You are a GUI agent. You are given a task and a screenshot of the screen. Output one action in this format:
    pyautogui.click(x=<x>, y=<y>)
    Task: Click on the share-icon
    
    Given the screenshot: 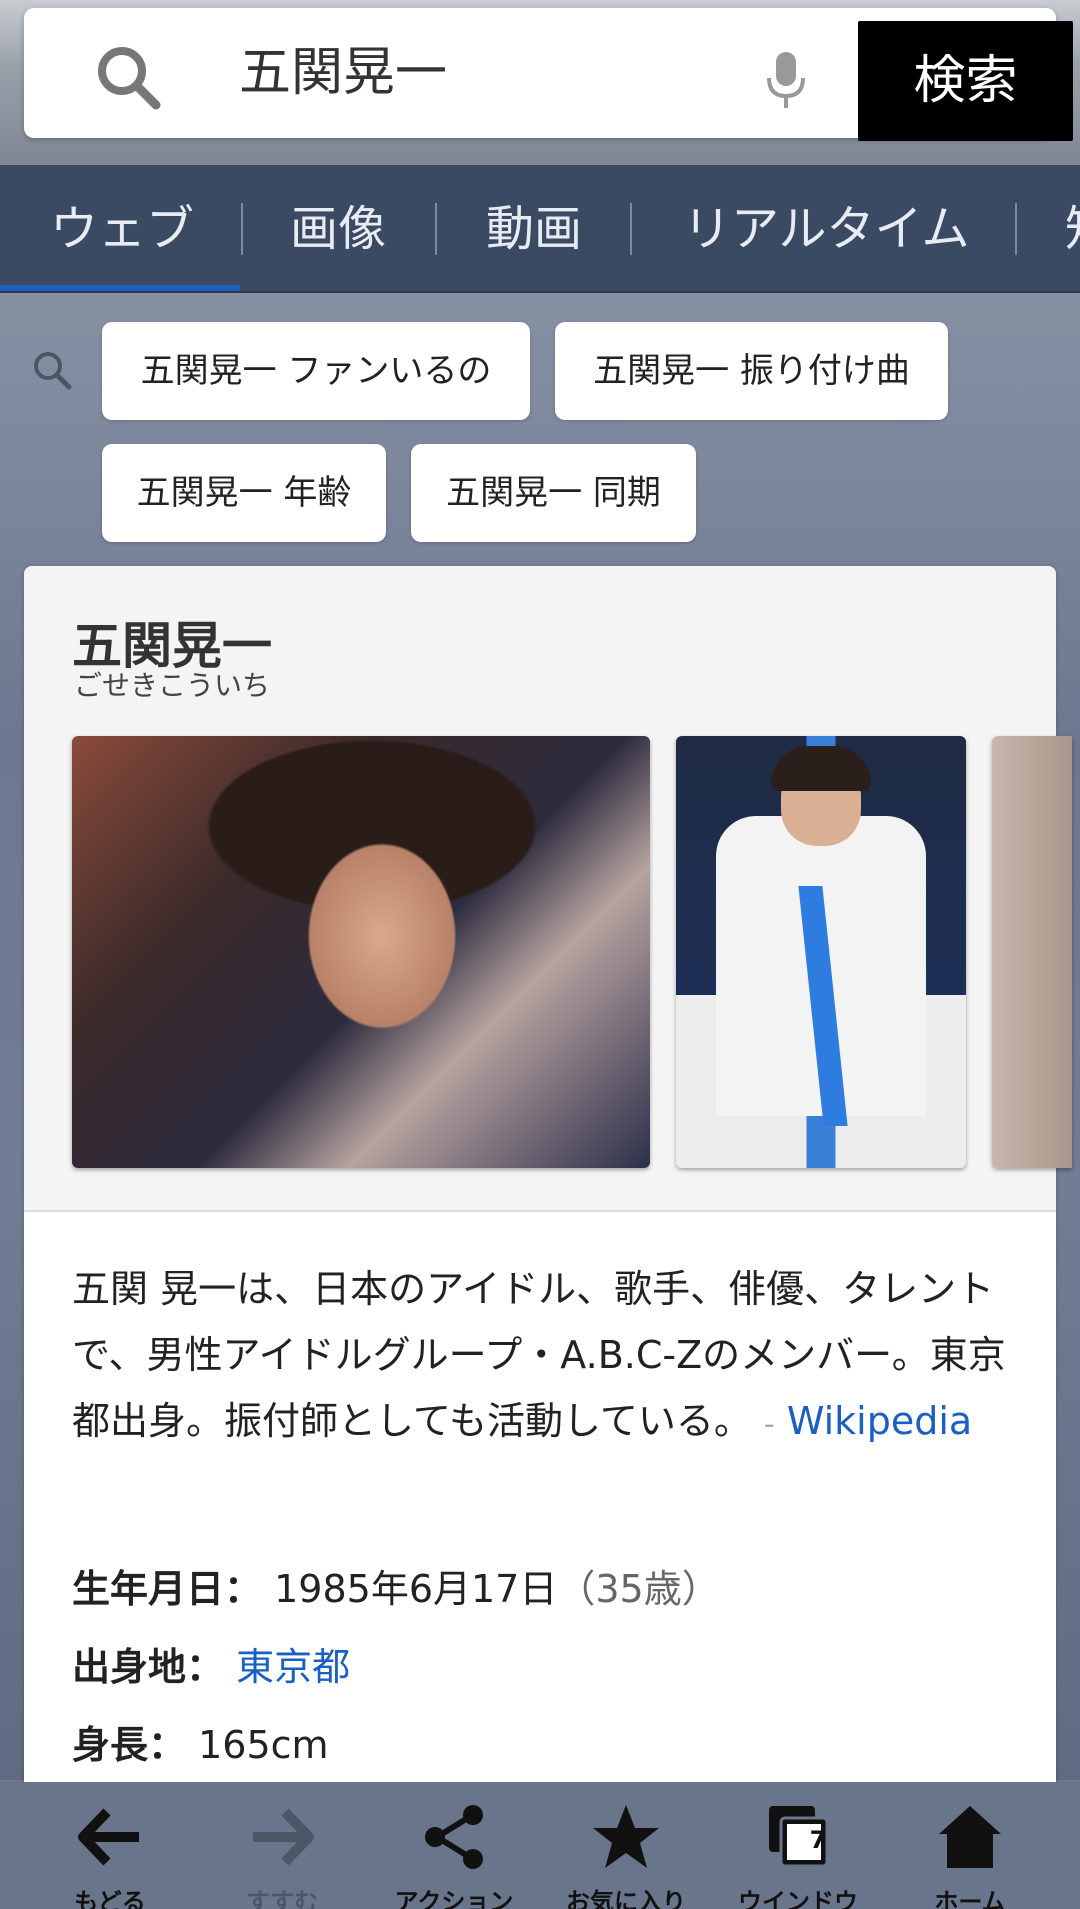 What is the action you would take?
    pyautogui.click(x=454, y=1837)
    